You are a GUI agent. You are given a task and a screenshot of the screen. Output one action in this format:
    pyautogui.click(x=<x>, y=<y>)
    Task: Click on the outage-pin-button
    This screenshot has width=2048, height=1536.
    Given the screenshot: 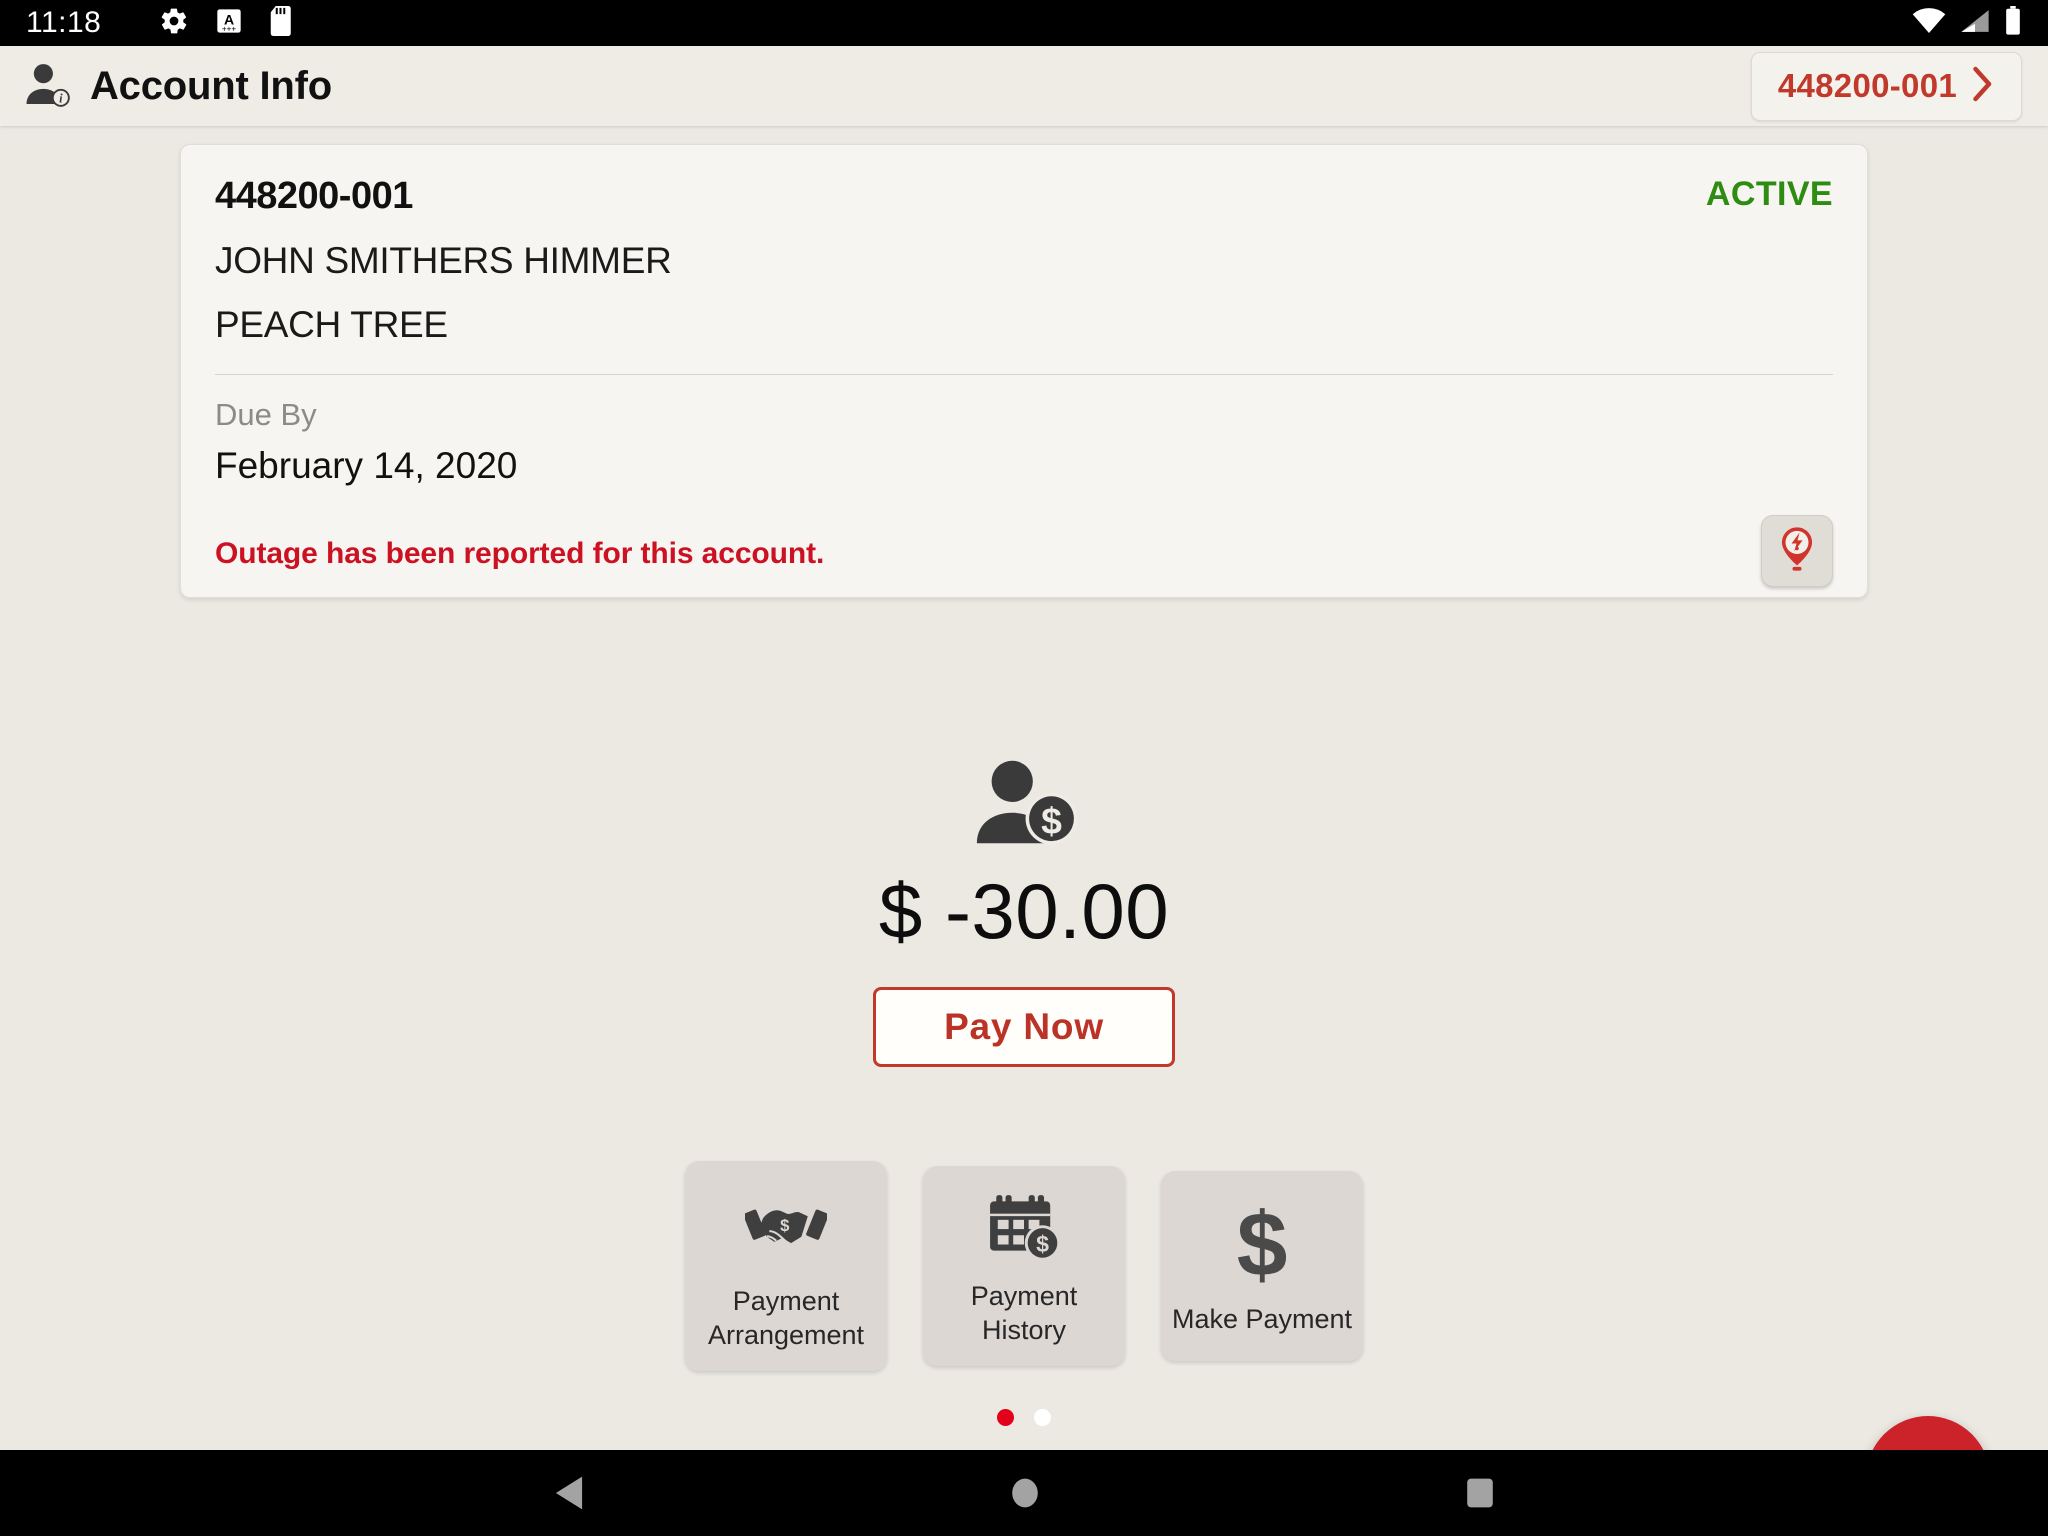 What is the action you would take?
    pyautogui.click(x=1797, y=551)
    